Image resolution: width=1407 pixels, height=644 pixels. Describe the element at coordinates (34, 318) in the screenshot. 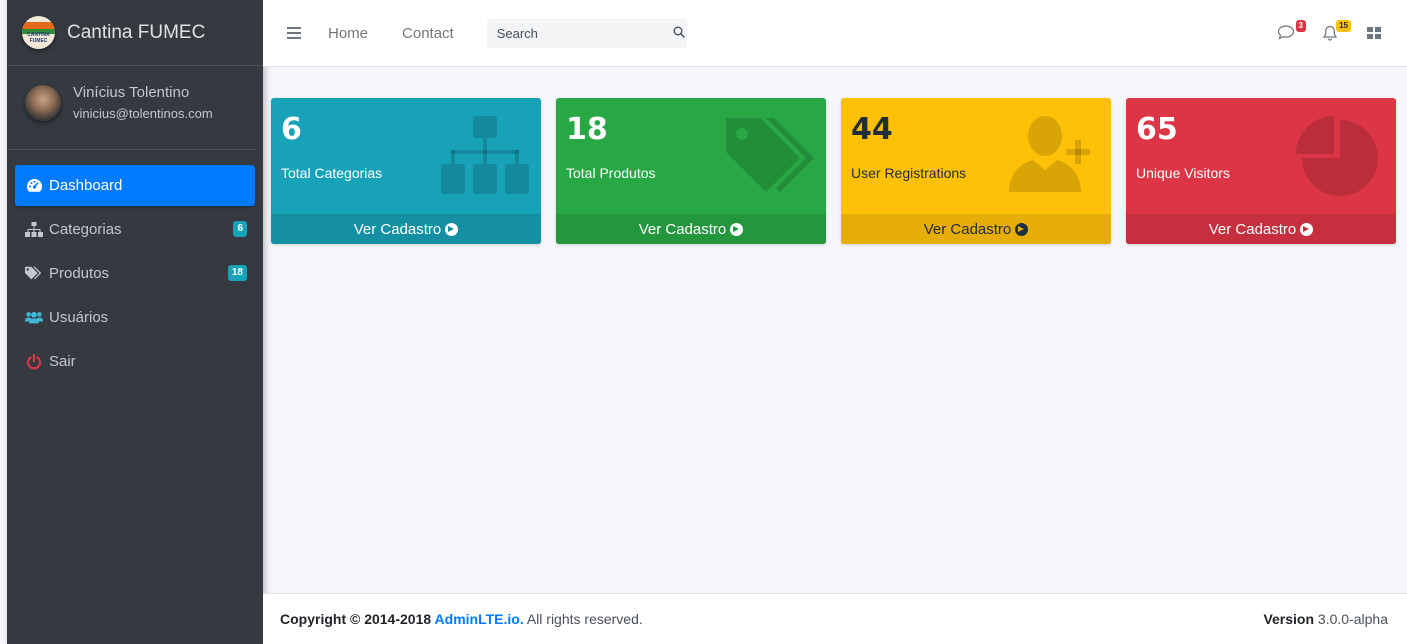

I see `users-icon` at that location.